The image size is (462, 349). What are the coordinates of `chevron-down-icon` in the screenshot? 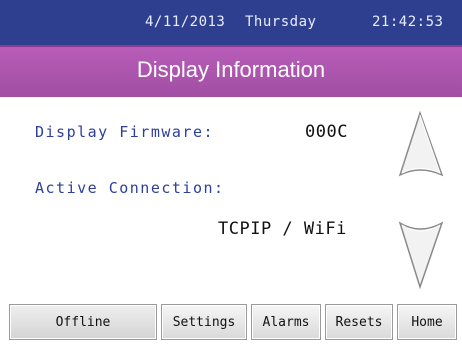 It's located at (421, 252).